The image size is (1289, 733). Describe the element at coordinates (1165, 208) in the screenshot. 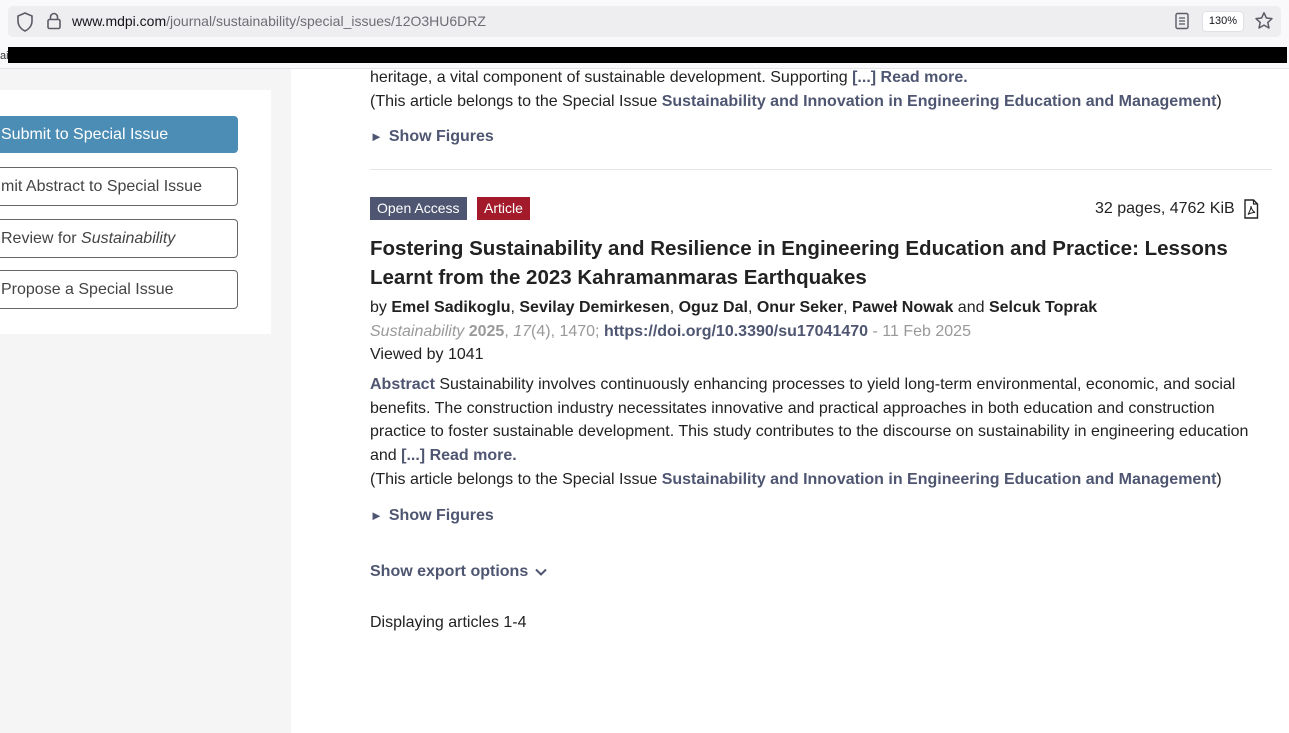

I see `pages-size: 32 pages, 4762 KiB` at that location.